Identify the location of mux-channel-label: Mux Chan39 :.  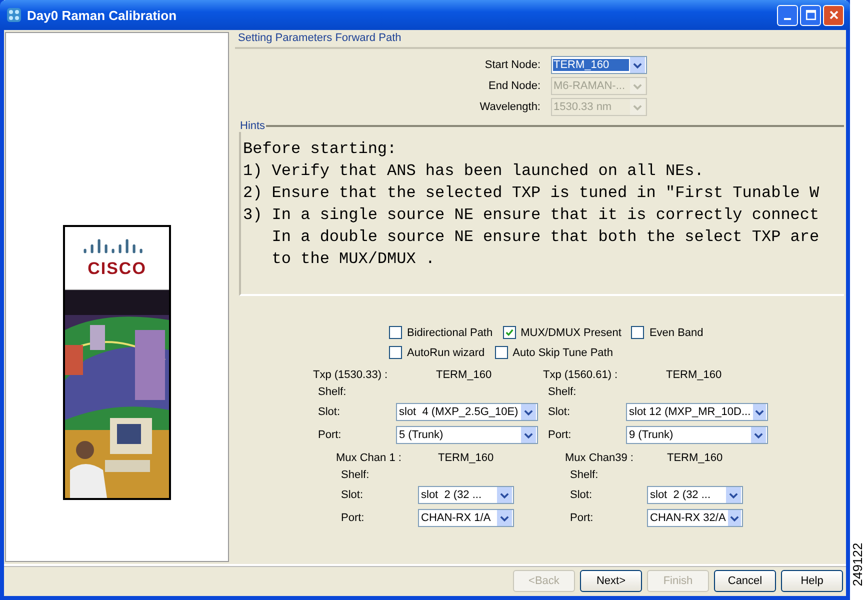
(599, 458).